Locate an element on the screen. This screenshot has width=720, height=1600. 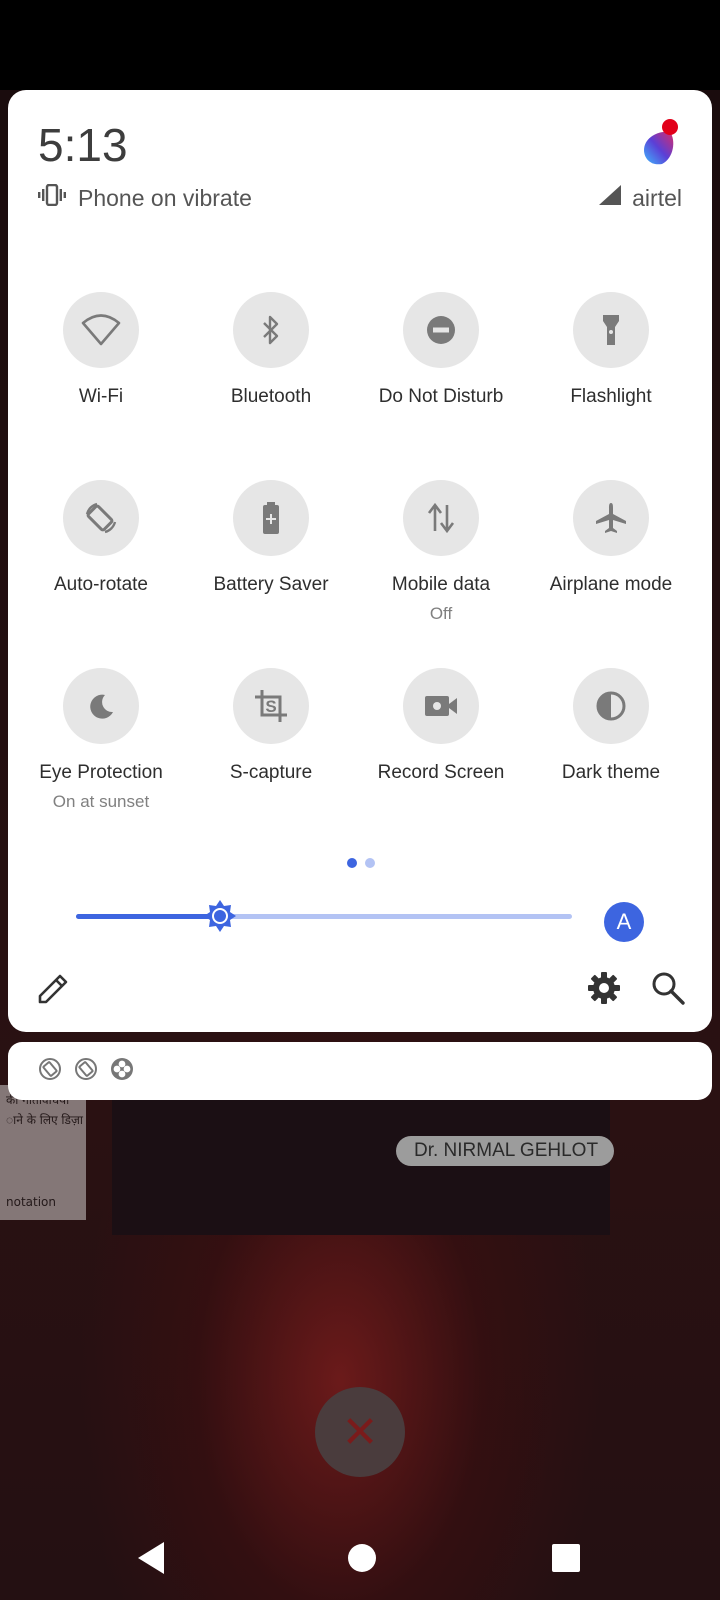
s-capture-icon: S is located at coordinates (271, 706).